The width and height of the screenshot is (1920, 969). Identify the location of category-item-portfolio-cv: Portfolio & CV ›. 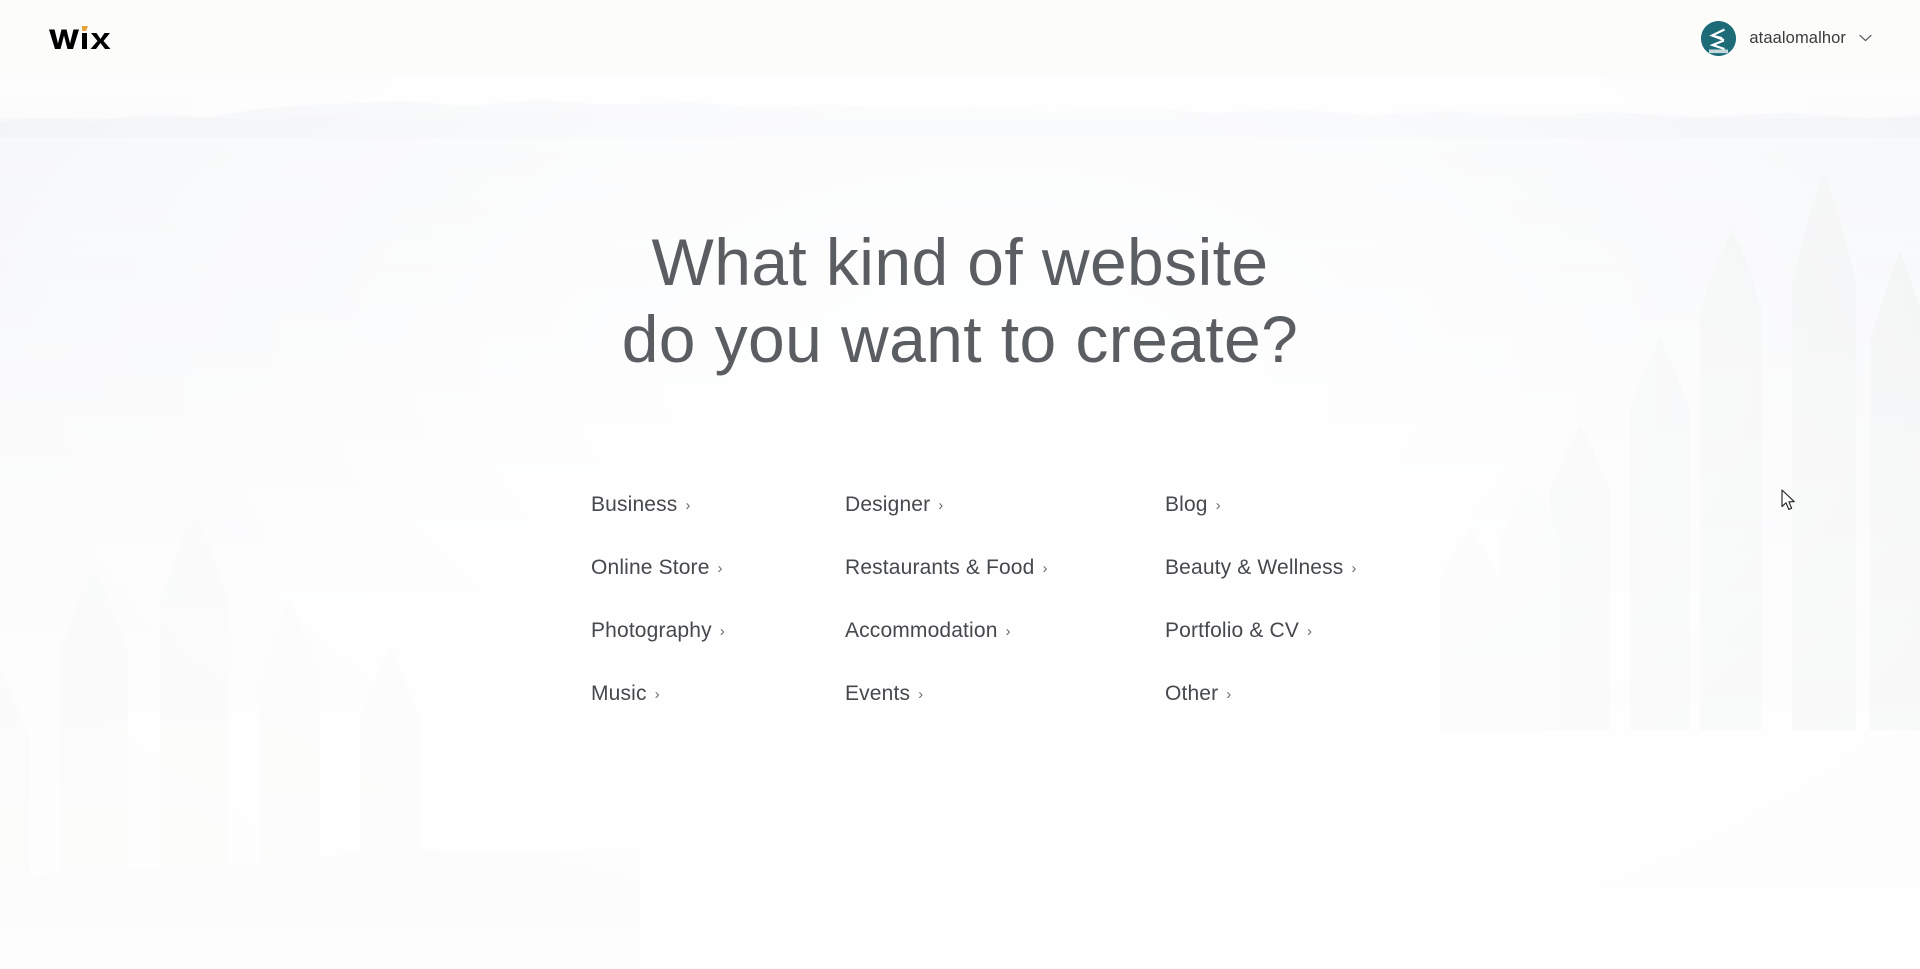
(1238, 630).